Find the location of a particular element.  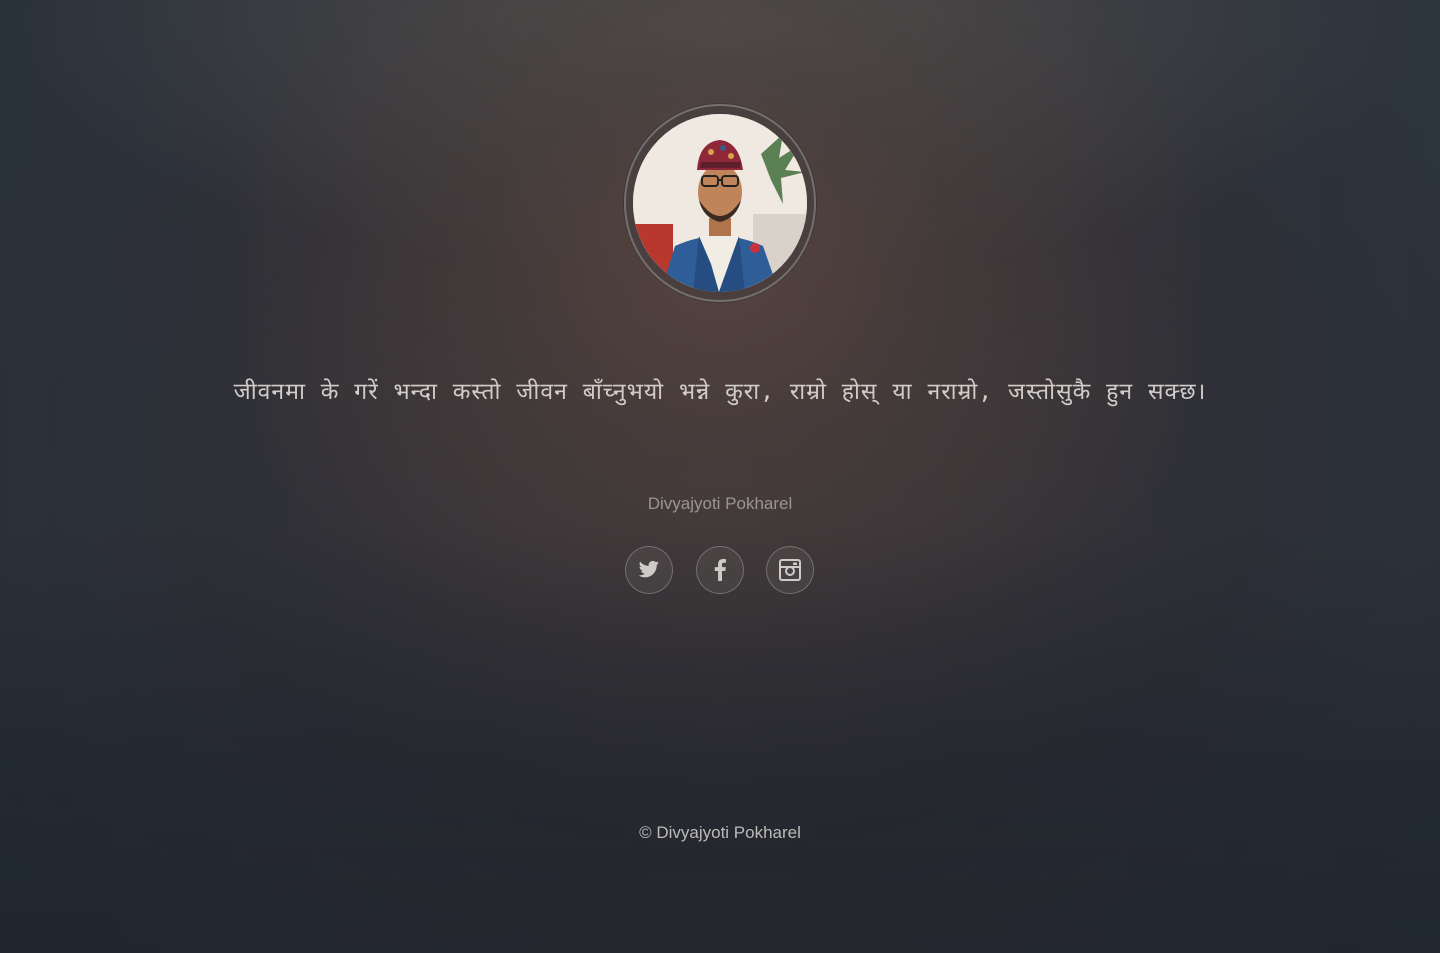

avatar is located at coordinates (720, 203).